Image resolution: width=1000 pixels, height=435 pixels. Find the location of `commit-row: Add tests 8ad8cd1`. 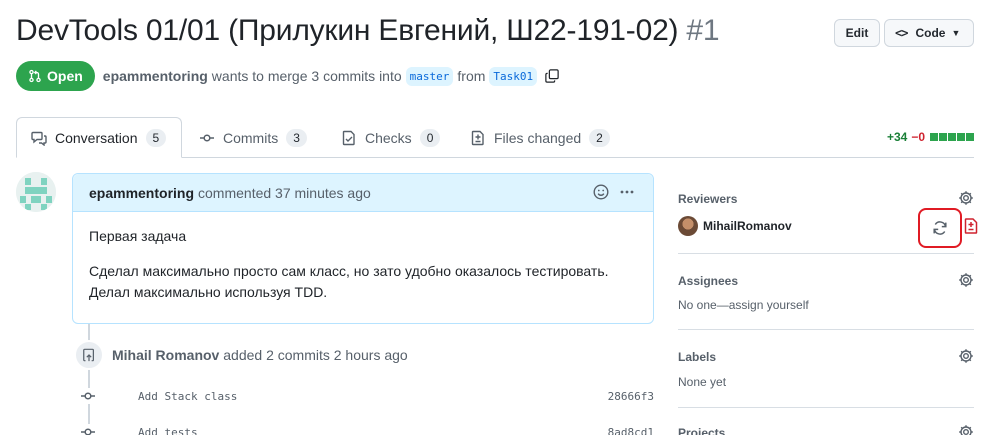

commit-row: Add tests 8ad8cd1 is located at coordinates (367, 428).